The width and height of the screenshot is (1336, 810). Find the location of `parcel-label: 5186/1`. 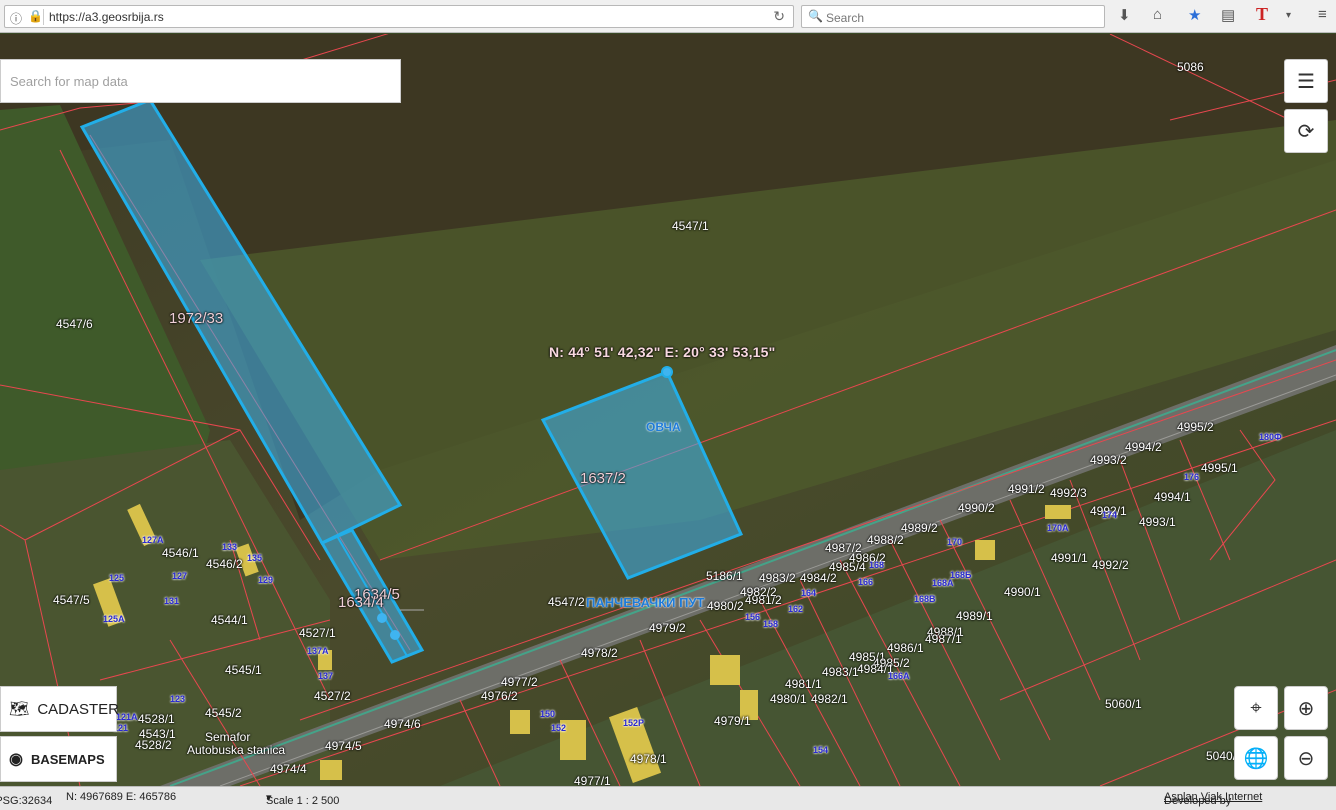

parcel-label: 5186/1 is located at coordinates (724, 576).